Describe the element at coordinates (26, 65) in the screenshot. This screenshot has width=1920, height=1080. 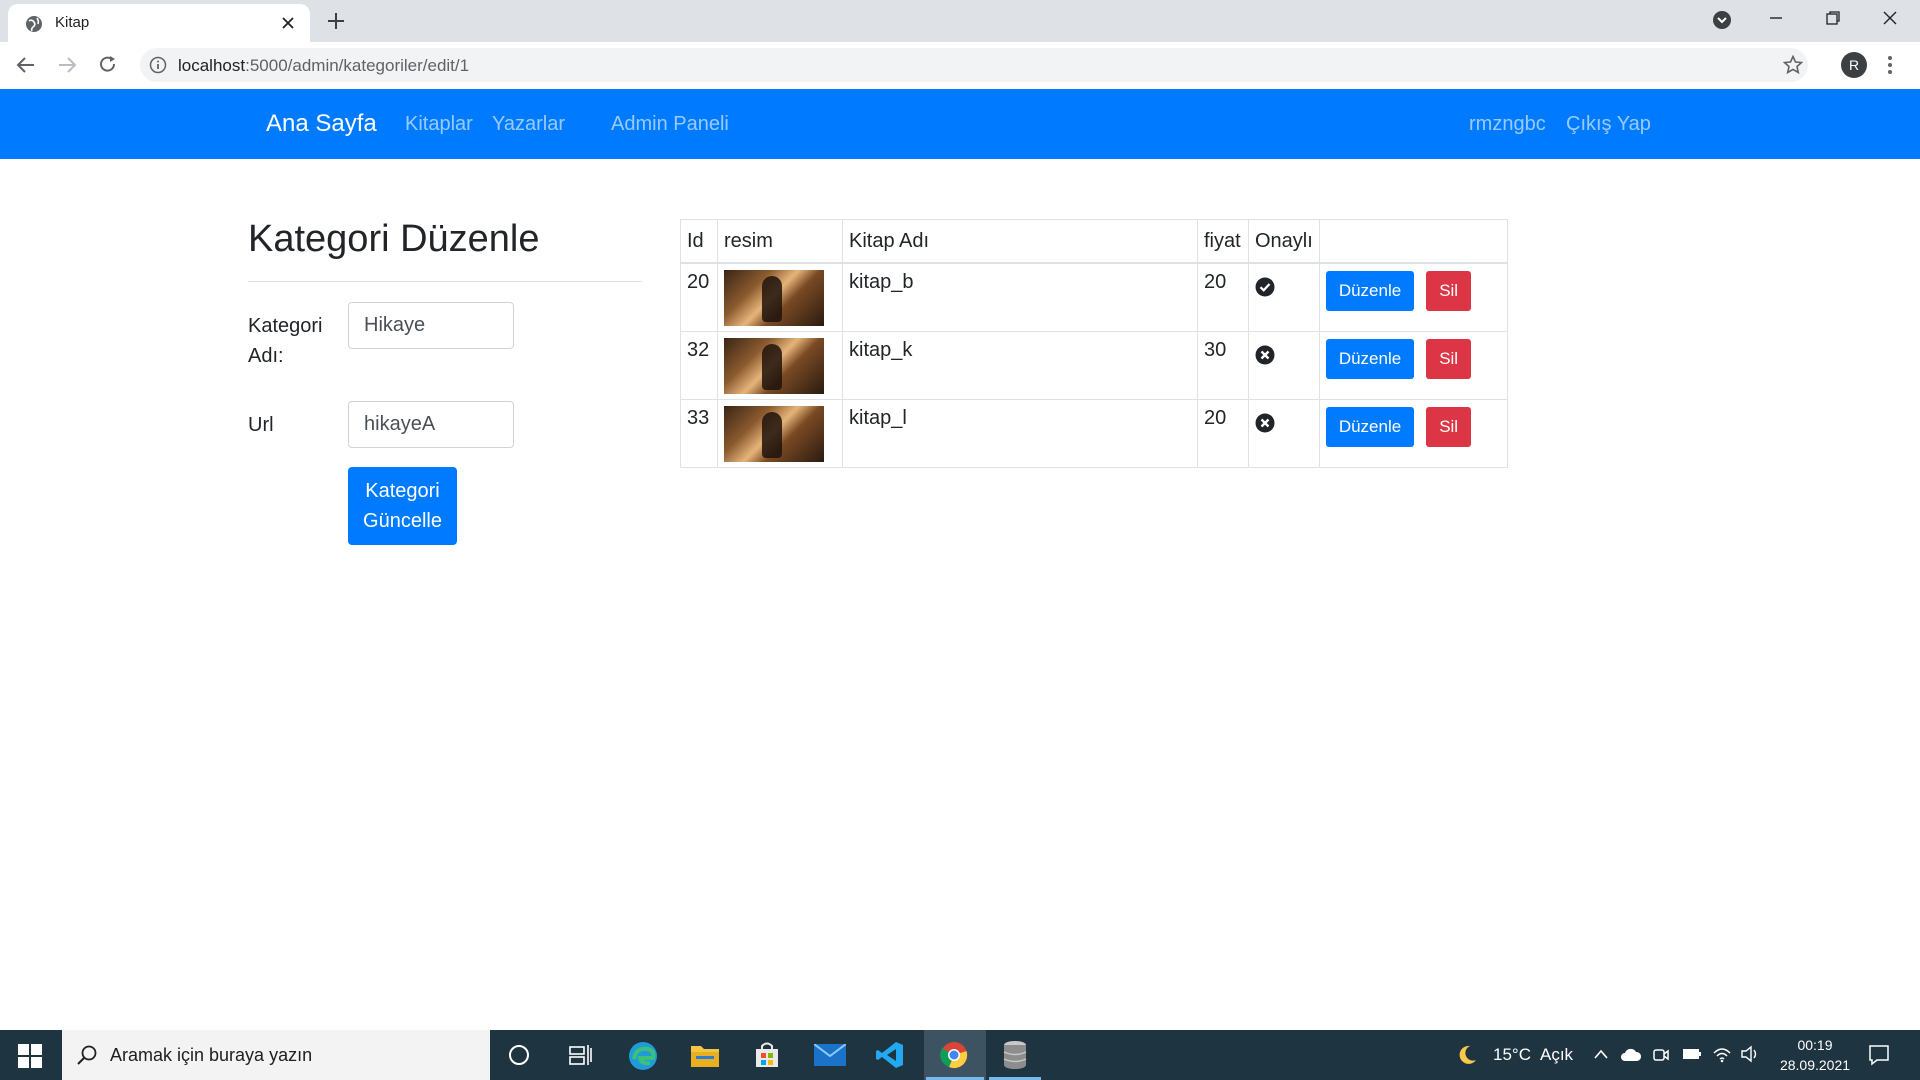
I see `back-arrow-icon` at that location.